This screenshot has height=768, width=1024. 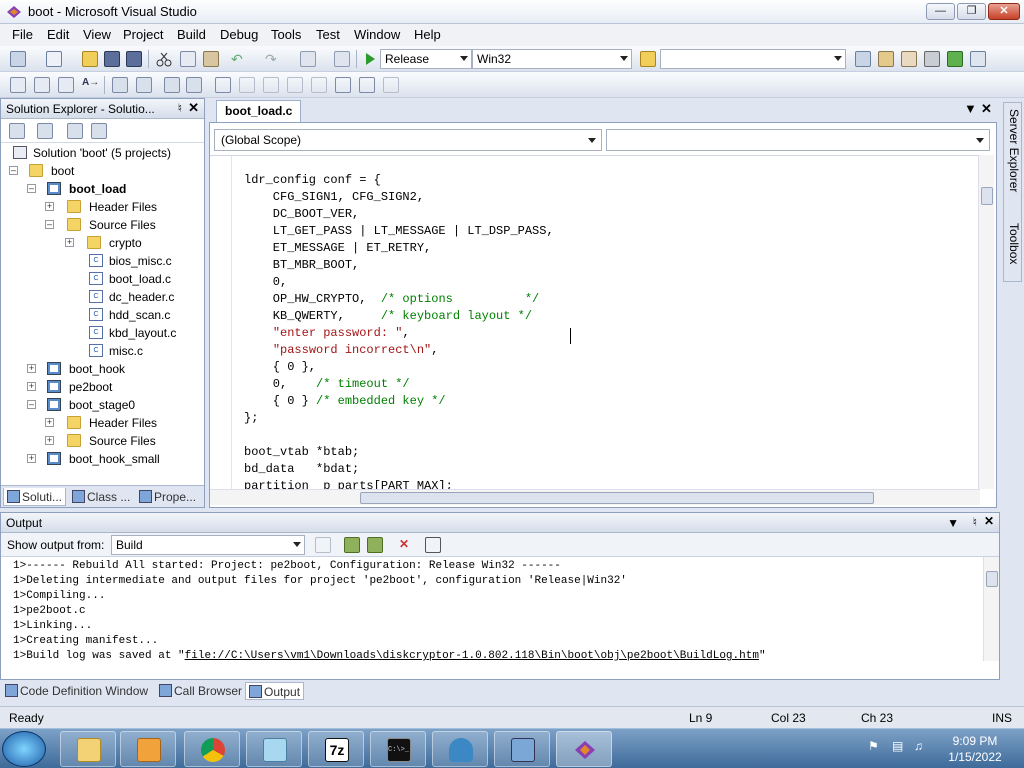 I want to click on tab-boot-load-c: boot_load.c, so click(x=259, y=111).